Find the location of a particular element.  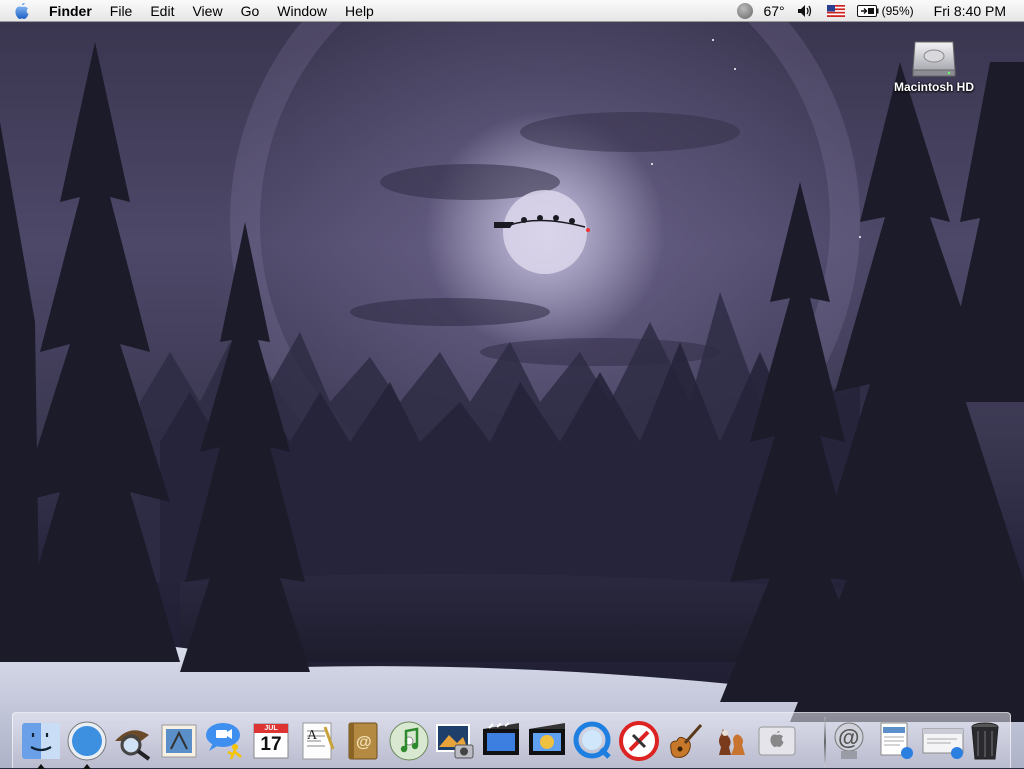

dock-ical: JUL 17 is located at coordinates (271, 741).